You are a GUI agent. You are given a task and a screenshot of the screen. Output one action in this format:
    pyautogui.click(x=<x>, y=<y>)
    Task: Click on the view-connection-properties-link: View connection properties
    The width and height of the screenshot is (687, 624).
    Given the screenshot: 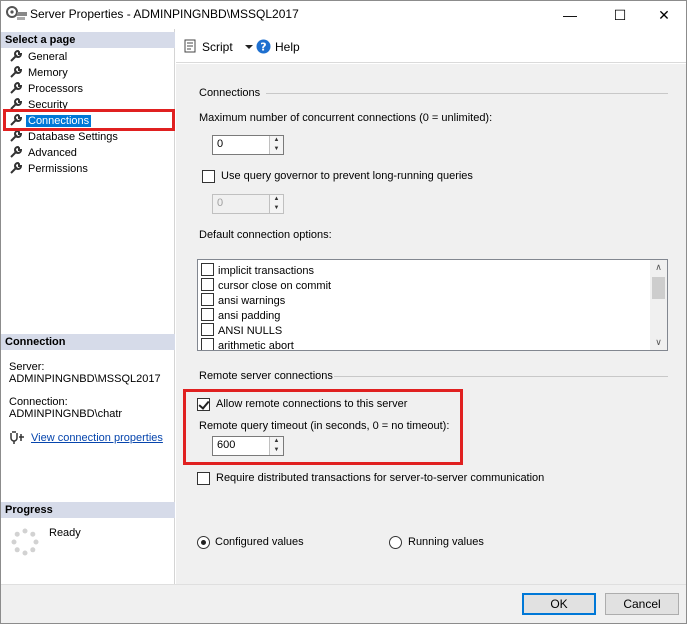 What is the action you would take?
    pyautogui.click(x=97, y=438)
    